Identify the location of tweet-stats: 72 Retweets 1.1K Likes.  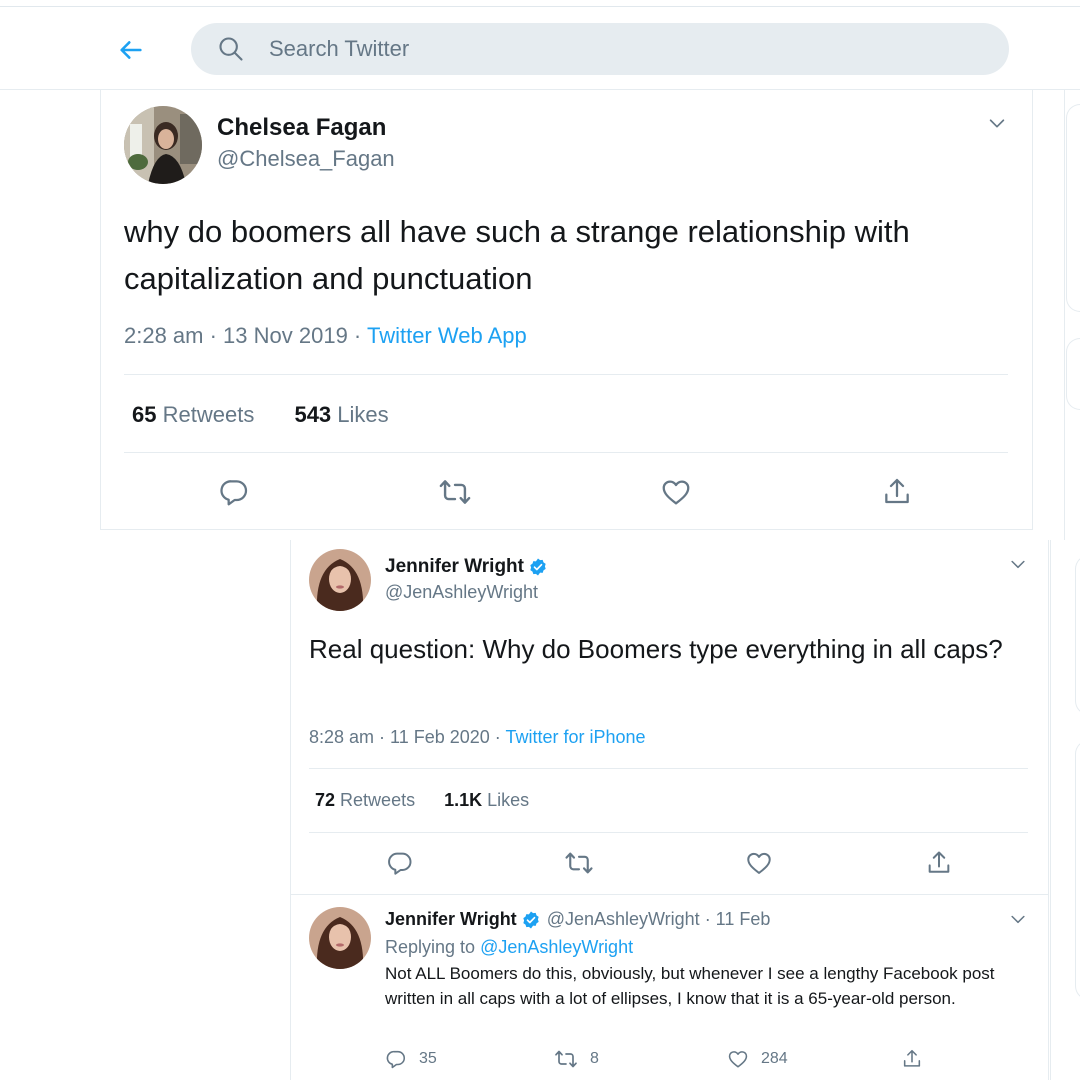
(422, 800).